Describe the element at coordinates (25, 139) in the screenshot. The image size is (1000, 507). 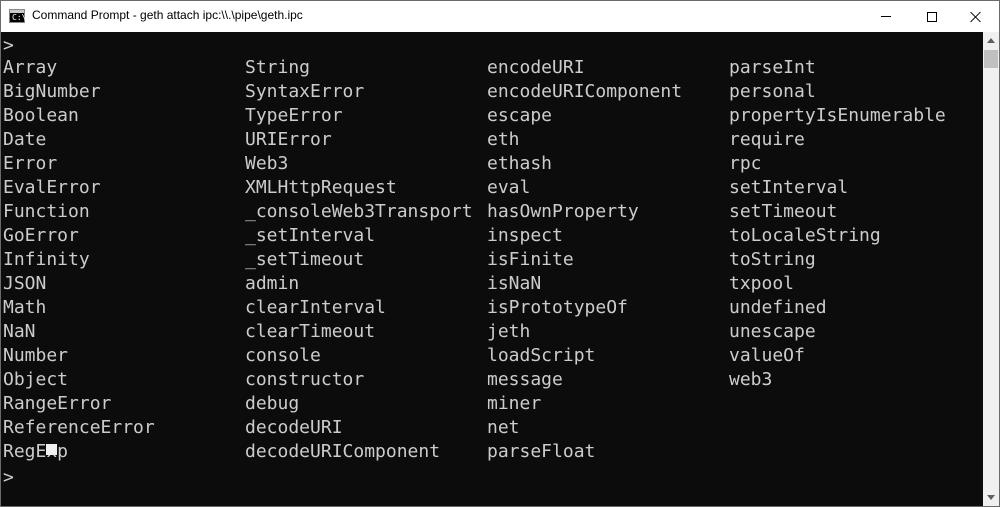
I see `completion-item: Date` at that location.